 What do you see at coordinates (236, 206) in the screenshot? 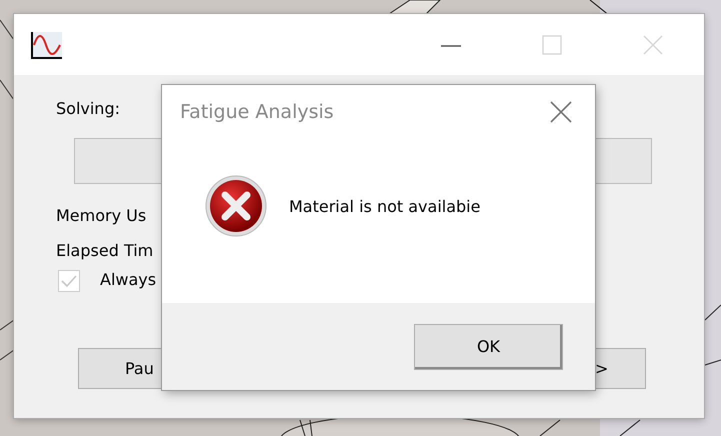
I see `error-icon` at bounding box center [236, 206].